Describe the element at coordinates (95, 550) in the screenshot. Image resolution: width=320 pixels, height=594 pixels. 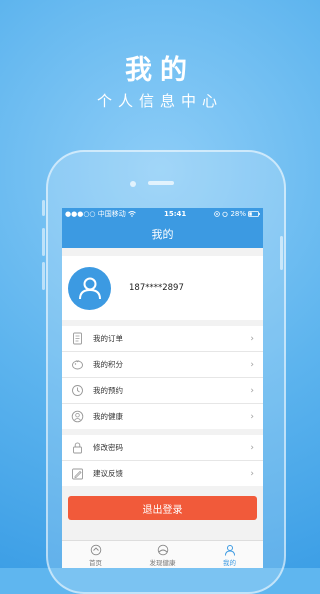
I see `home-icon` at that location.